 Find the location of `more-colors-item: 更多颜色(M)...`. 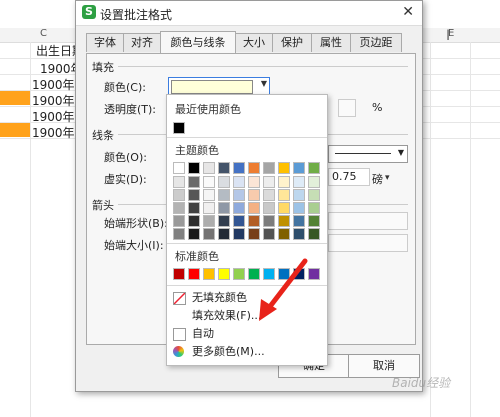

more-colors-item: 更多颜色(M)... is located at coordinates (247, 352).